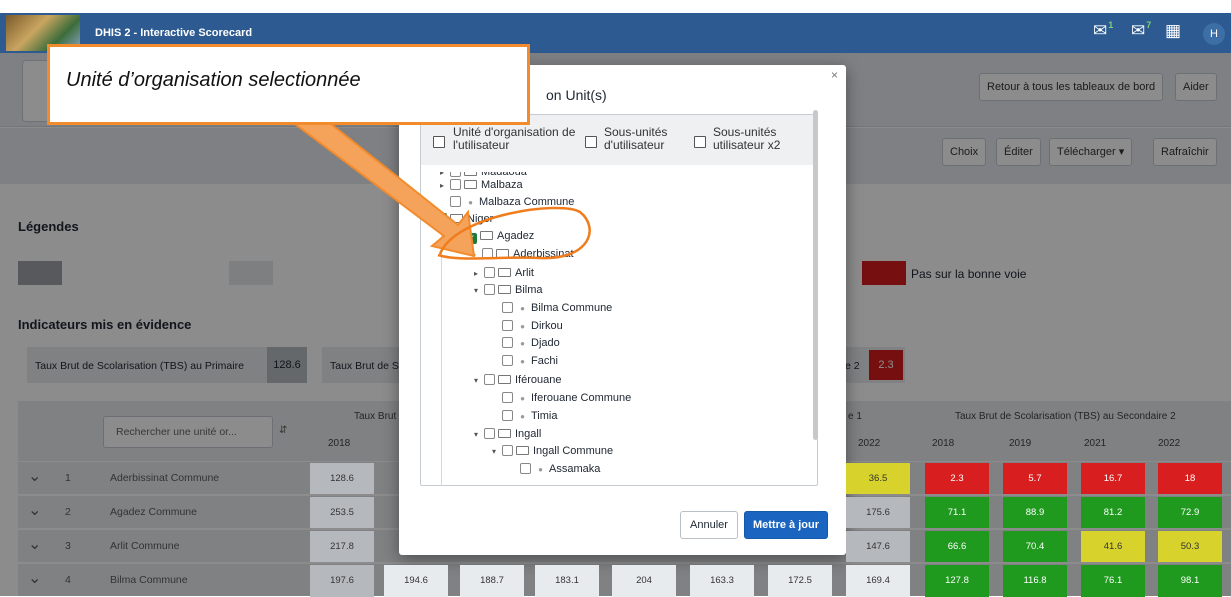 This screenshot has height=597, width=1231. What do you see at coordinates (145, 546) in the screenshot?
I see `org-unit-name: Arlit Commune` at bounding box center [145, 546].